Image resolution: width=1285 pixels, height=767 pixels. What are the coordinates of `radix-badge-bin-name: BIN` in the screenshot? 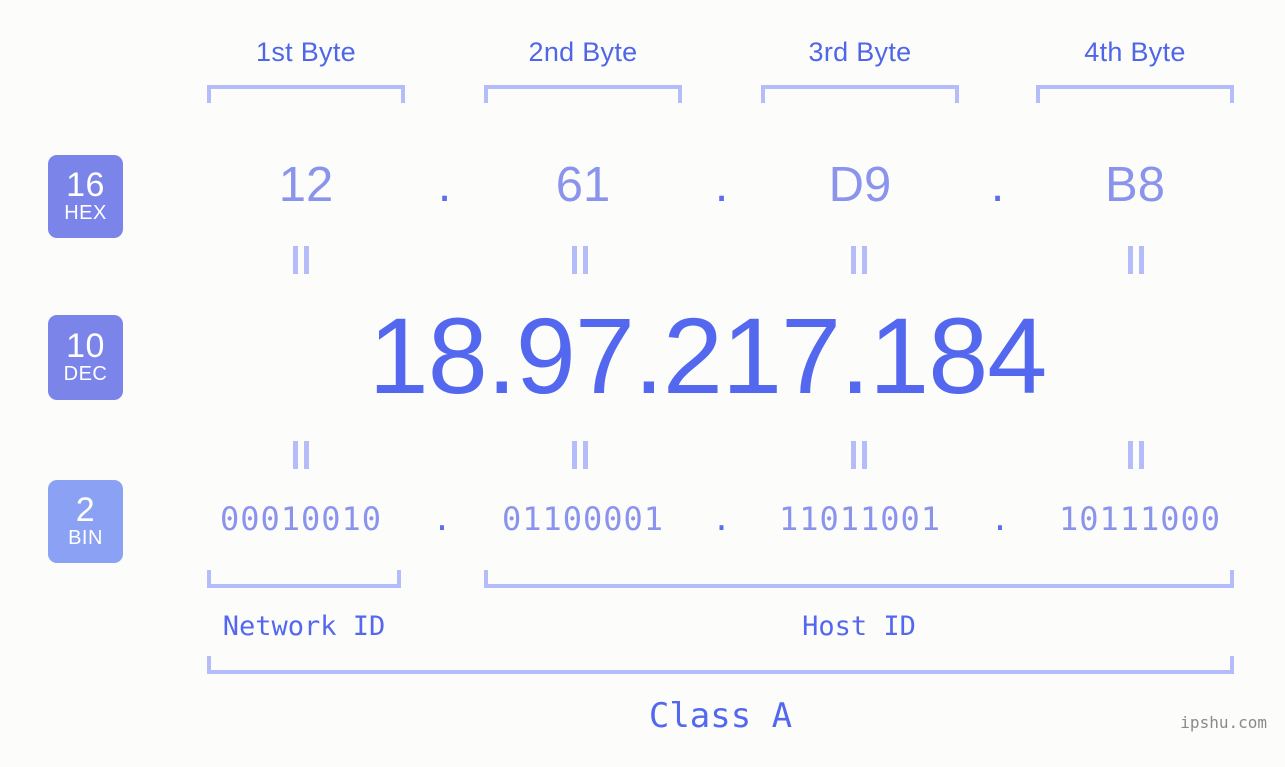 It's located at (85, 538).